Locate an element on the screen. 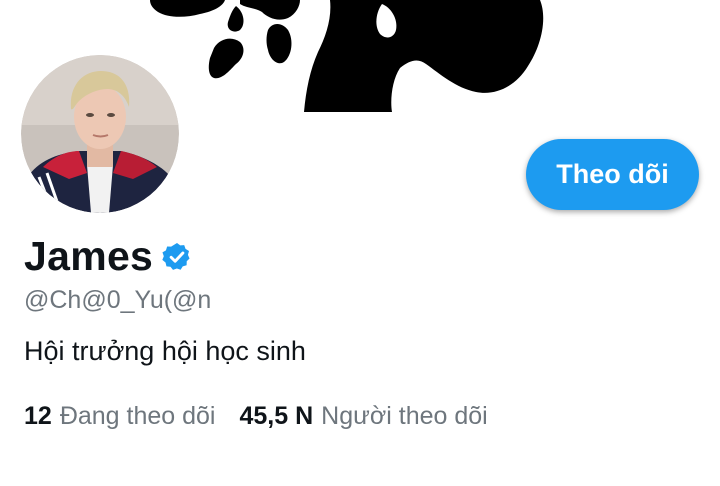 This screenshot has width=720, height=486. profile-stats: 12 Đang theo dõi 45,5 N Người theo dõi is located at coordinates (256, 416).